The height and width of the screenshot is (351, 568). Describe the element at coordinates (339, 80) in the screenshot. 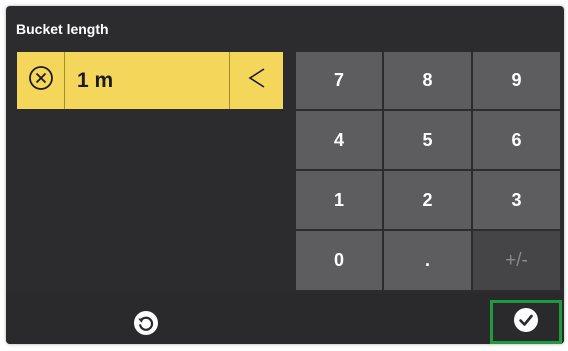

I see `key-7: 7` at that location.